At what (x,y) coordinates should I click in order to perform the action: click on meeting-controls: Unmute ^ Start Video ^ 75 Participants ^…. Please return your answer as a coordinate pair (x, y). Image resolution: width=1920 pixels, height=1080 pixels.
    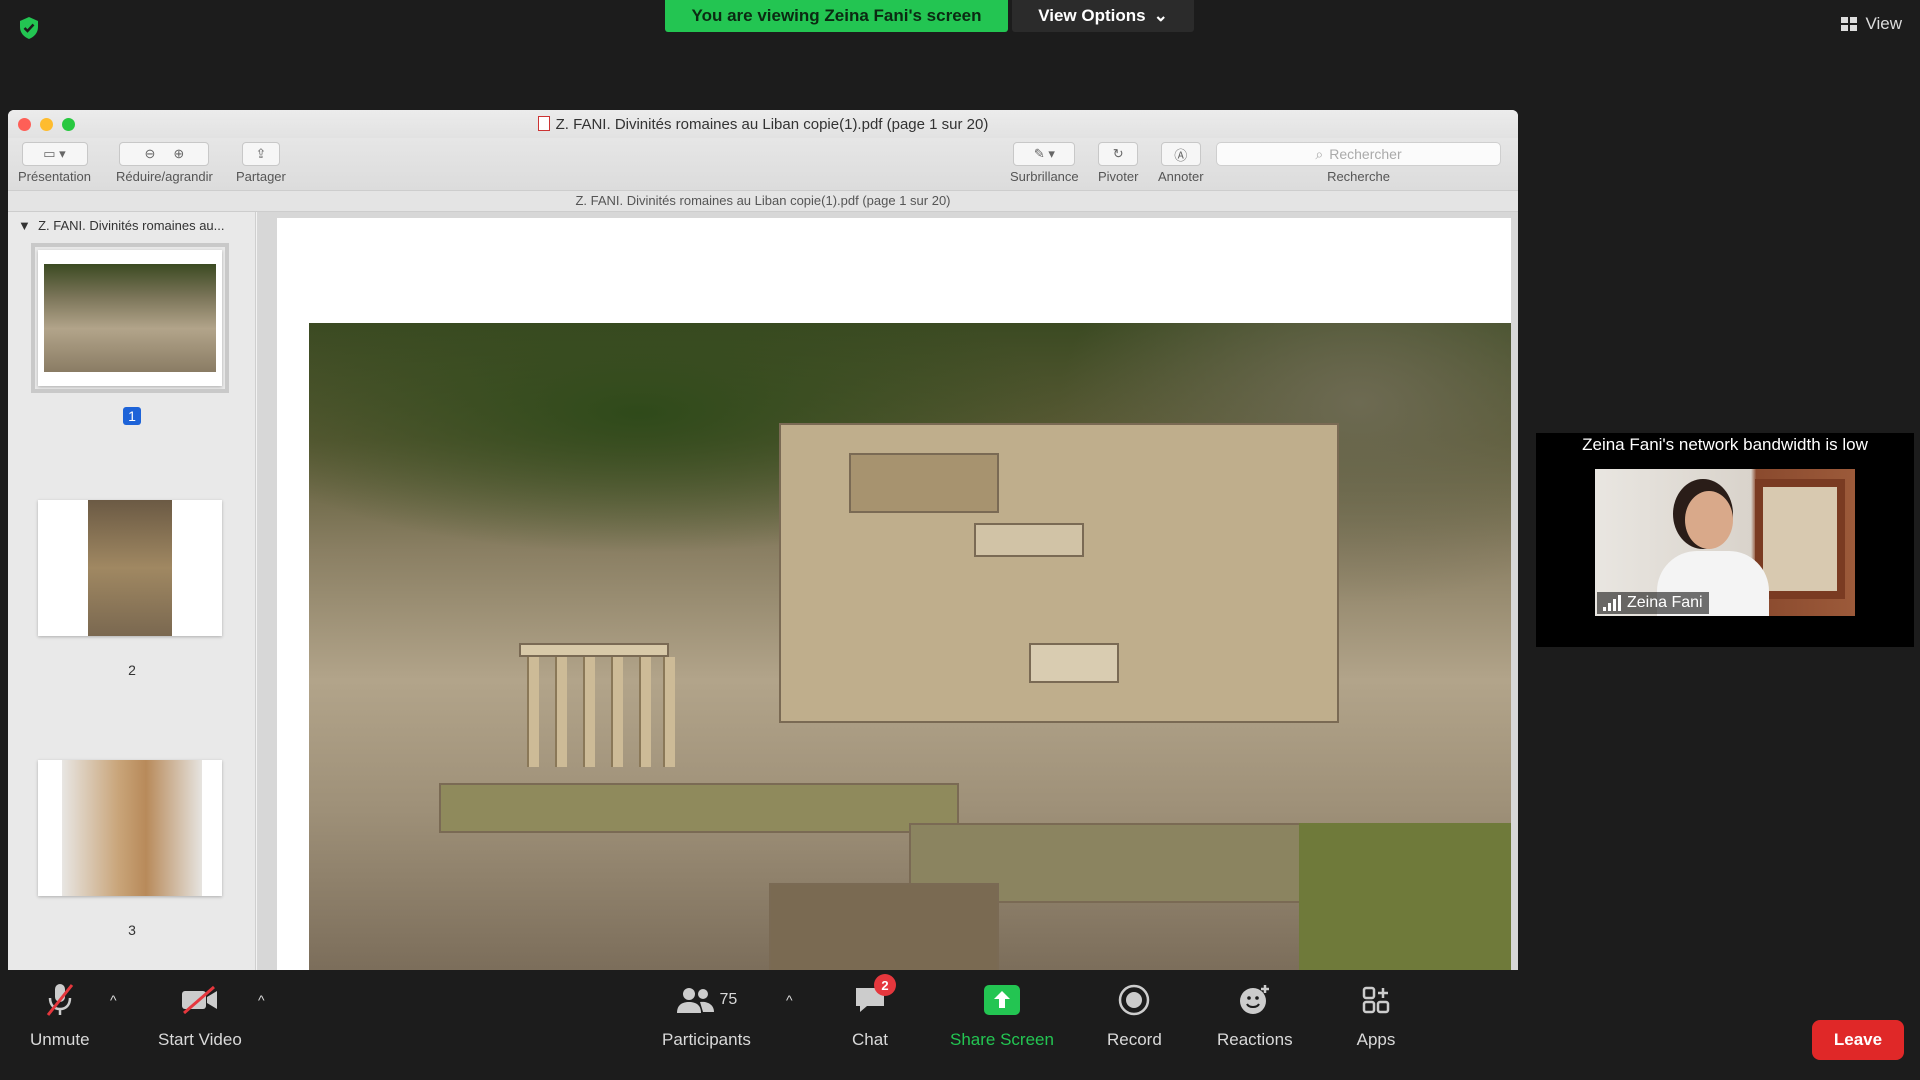
    Looking at the image, I should click on (960, 1026).